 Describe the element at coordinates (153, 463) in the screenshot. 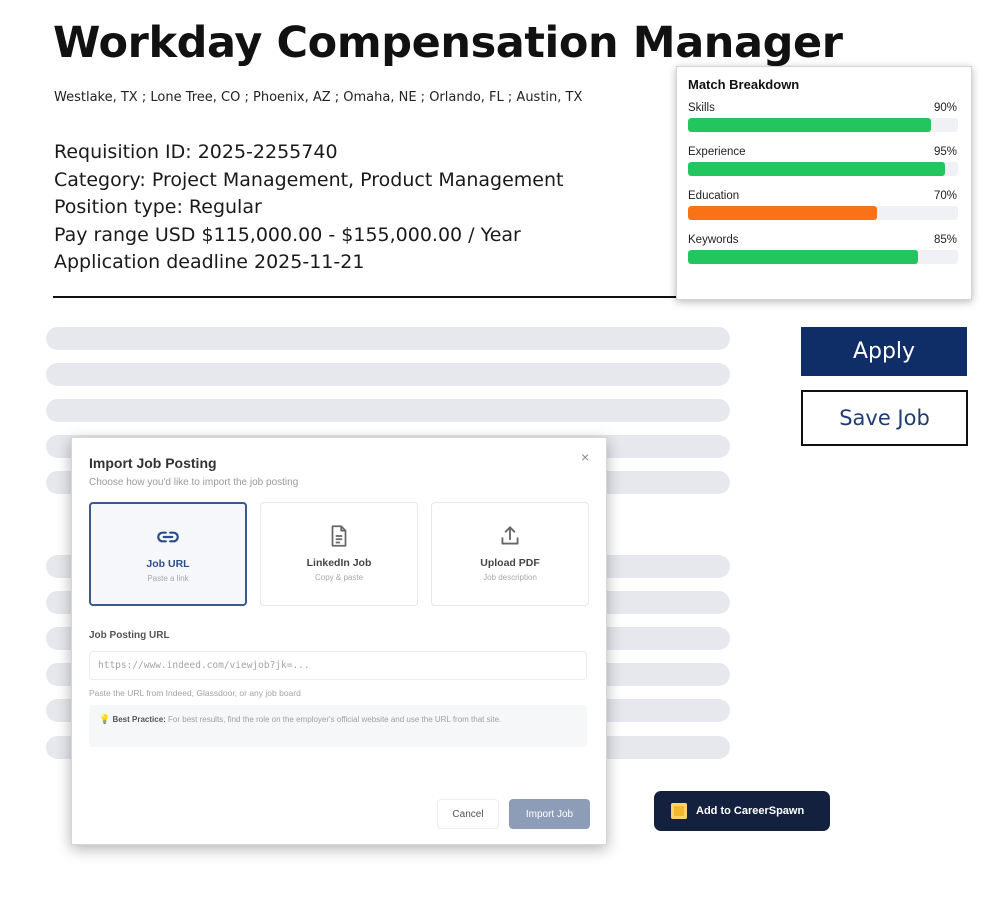

I see `modal-title: Import Job Posting` at that location.